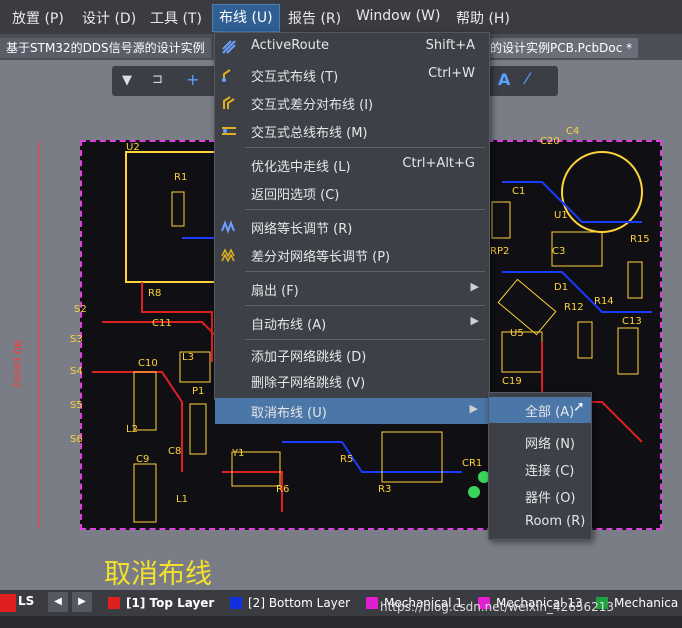  What do you see at coordinates (504, 79) in the screenshot?
I see `text-icon: A` at bounding box center [504, 79].